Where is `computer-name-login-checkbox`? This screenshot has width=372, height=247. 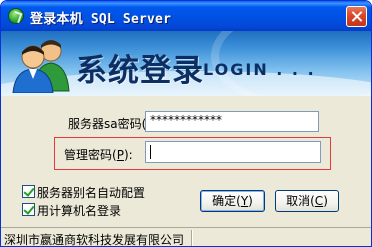
computer-name-login-checkbox is located at coordinates (28, 209).